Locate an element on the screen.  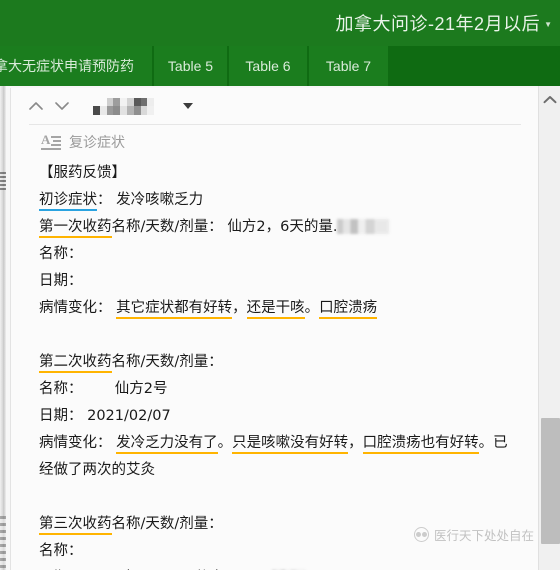
redacted-title-block is located at coordinates (127, 106).